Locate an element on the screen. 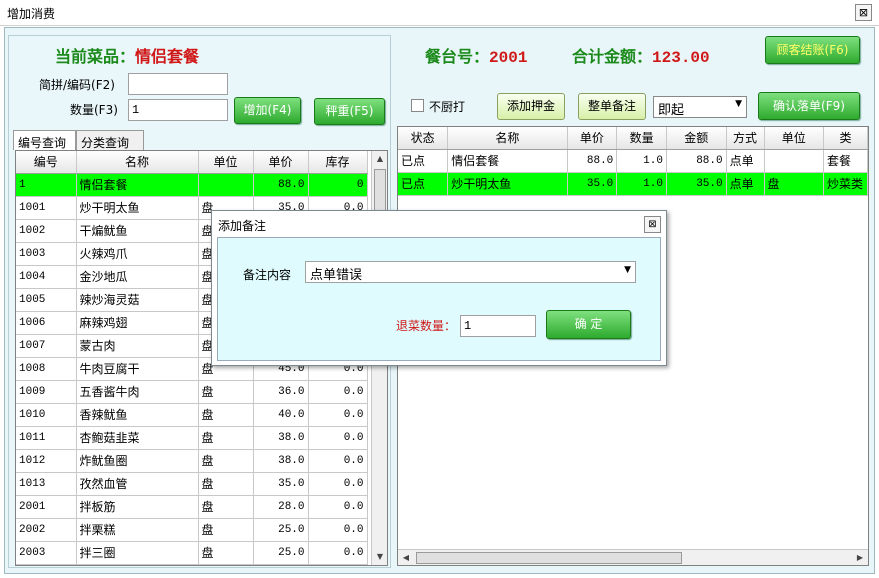  scroll-up-icon: ▲ is located at coordinates (379, 159).